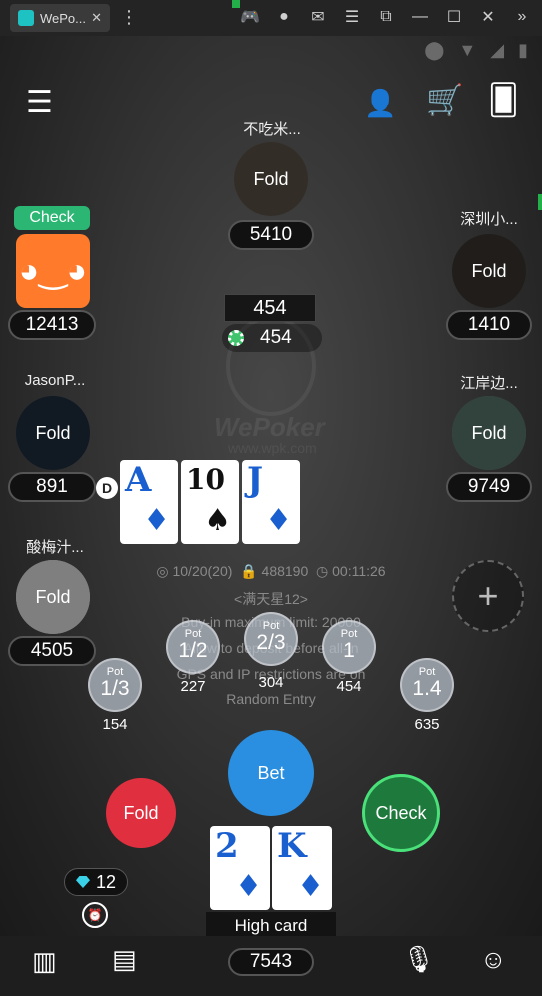 Image resolution: width=542 pixels, height=996 pixels. What do you see at coordinates (255, 480) in the screenshot?
I see `card-rank: J` at bounding box center [255, 480].